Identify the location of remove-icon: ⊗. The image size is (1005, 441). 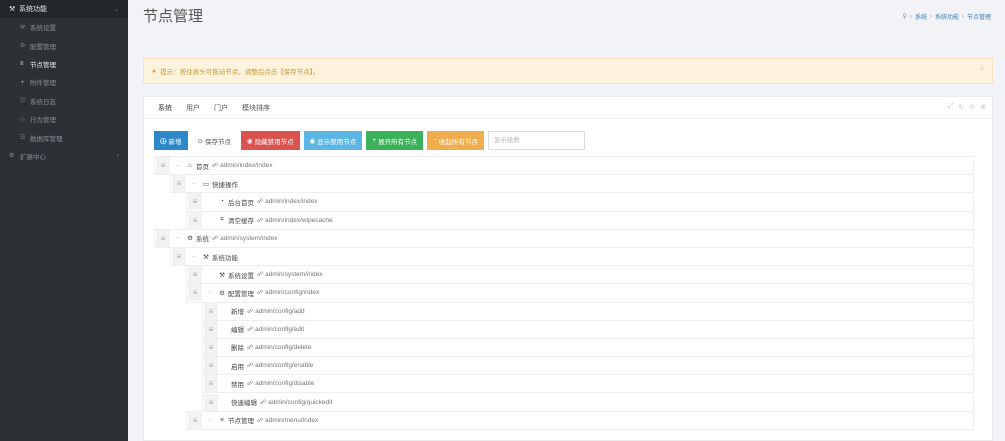
(983, 107).